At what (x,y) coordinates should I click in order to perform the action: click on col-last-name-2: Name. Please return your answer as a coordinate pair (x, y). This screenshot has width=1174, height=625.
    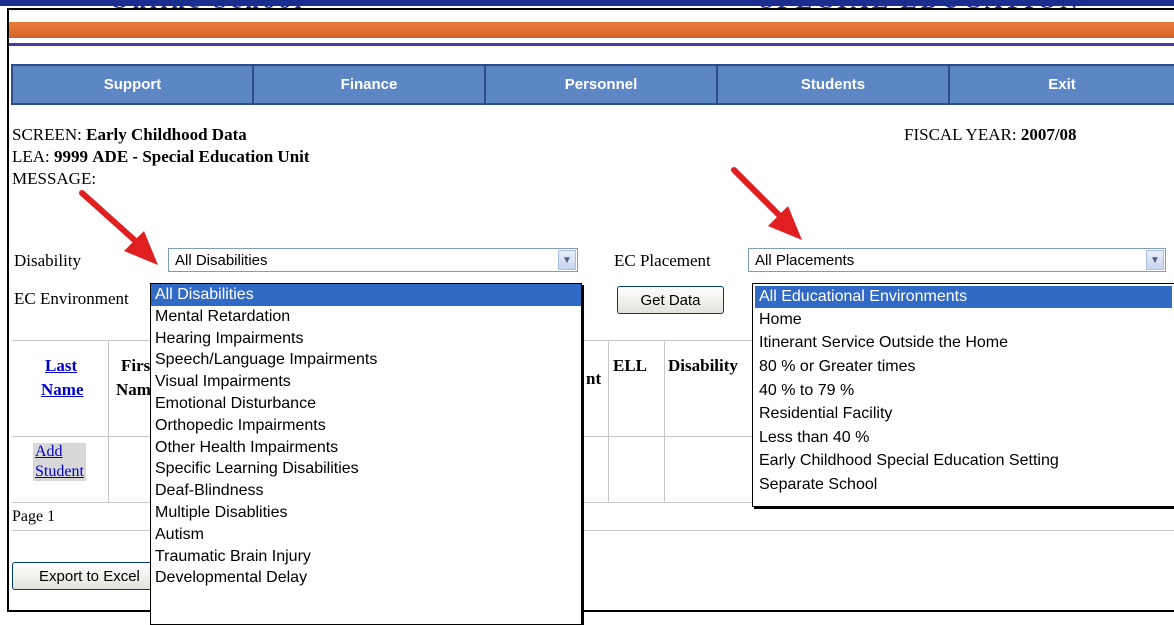
    Looking at the image, I should click on (62, 390).